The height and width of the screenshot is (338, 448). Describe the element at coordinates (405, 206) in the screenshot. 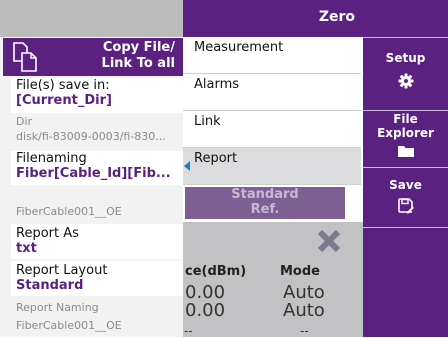

I see `save-icon` at that location.